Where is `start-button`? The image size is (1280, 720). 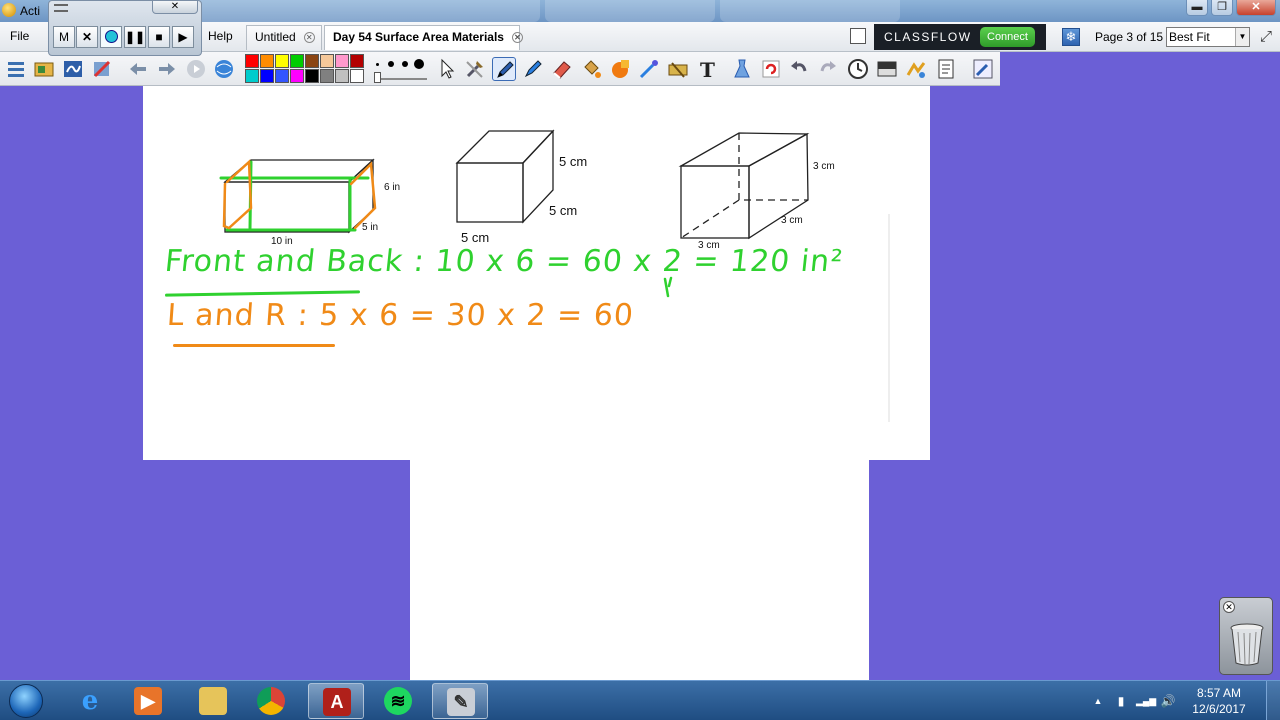
start-button is located at coordinates (27, 701).